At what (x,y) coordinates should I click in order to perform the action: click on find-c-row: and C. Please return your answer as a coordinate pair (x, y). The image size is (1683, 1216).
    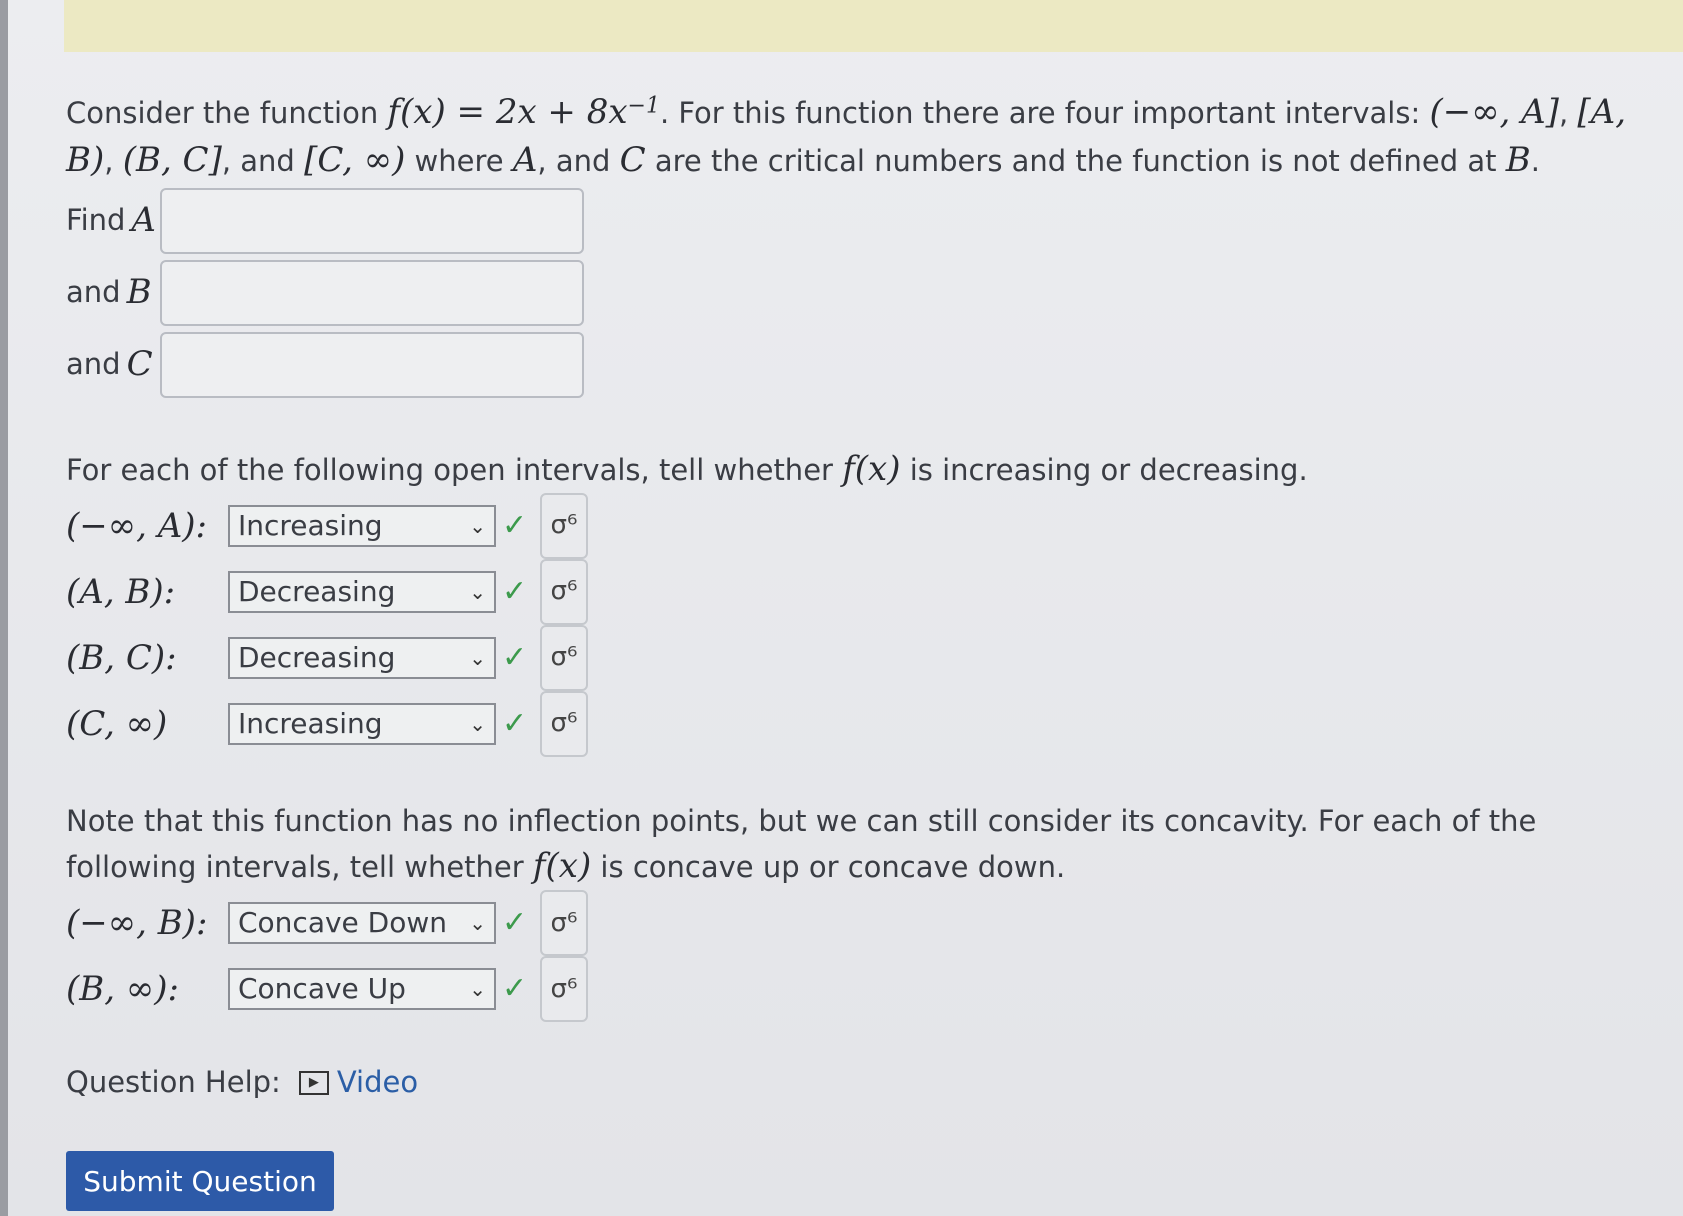
    Looking at the image, I should click on (861, 365).